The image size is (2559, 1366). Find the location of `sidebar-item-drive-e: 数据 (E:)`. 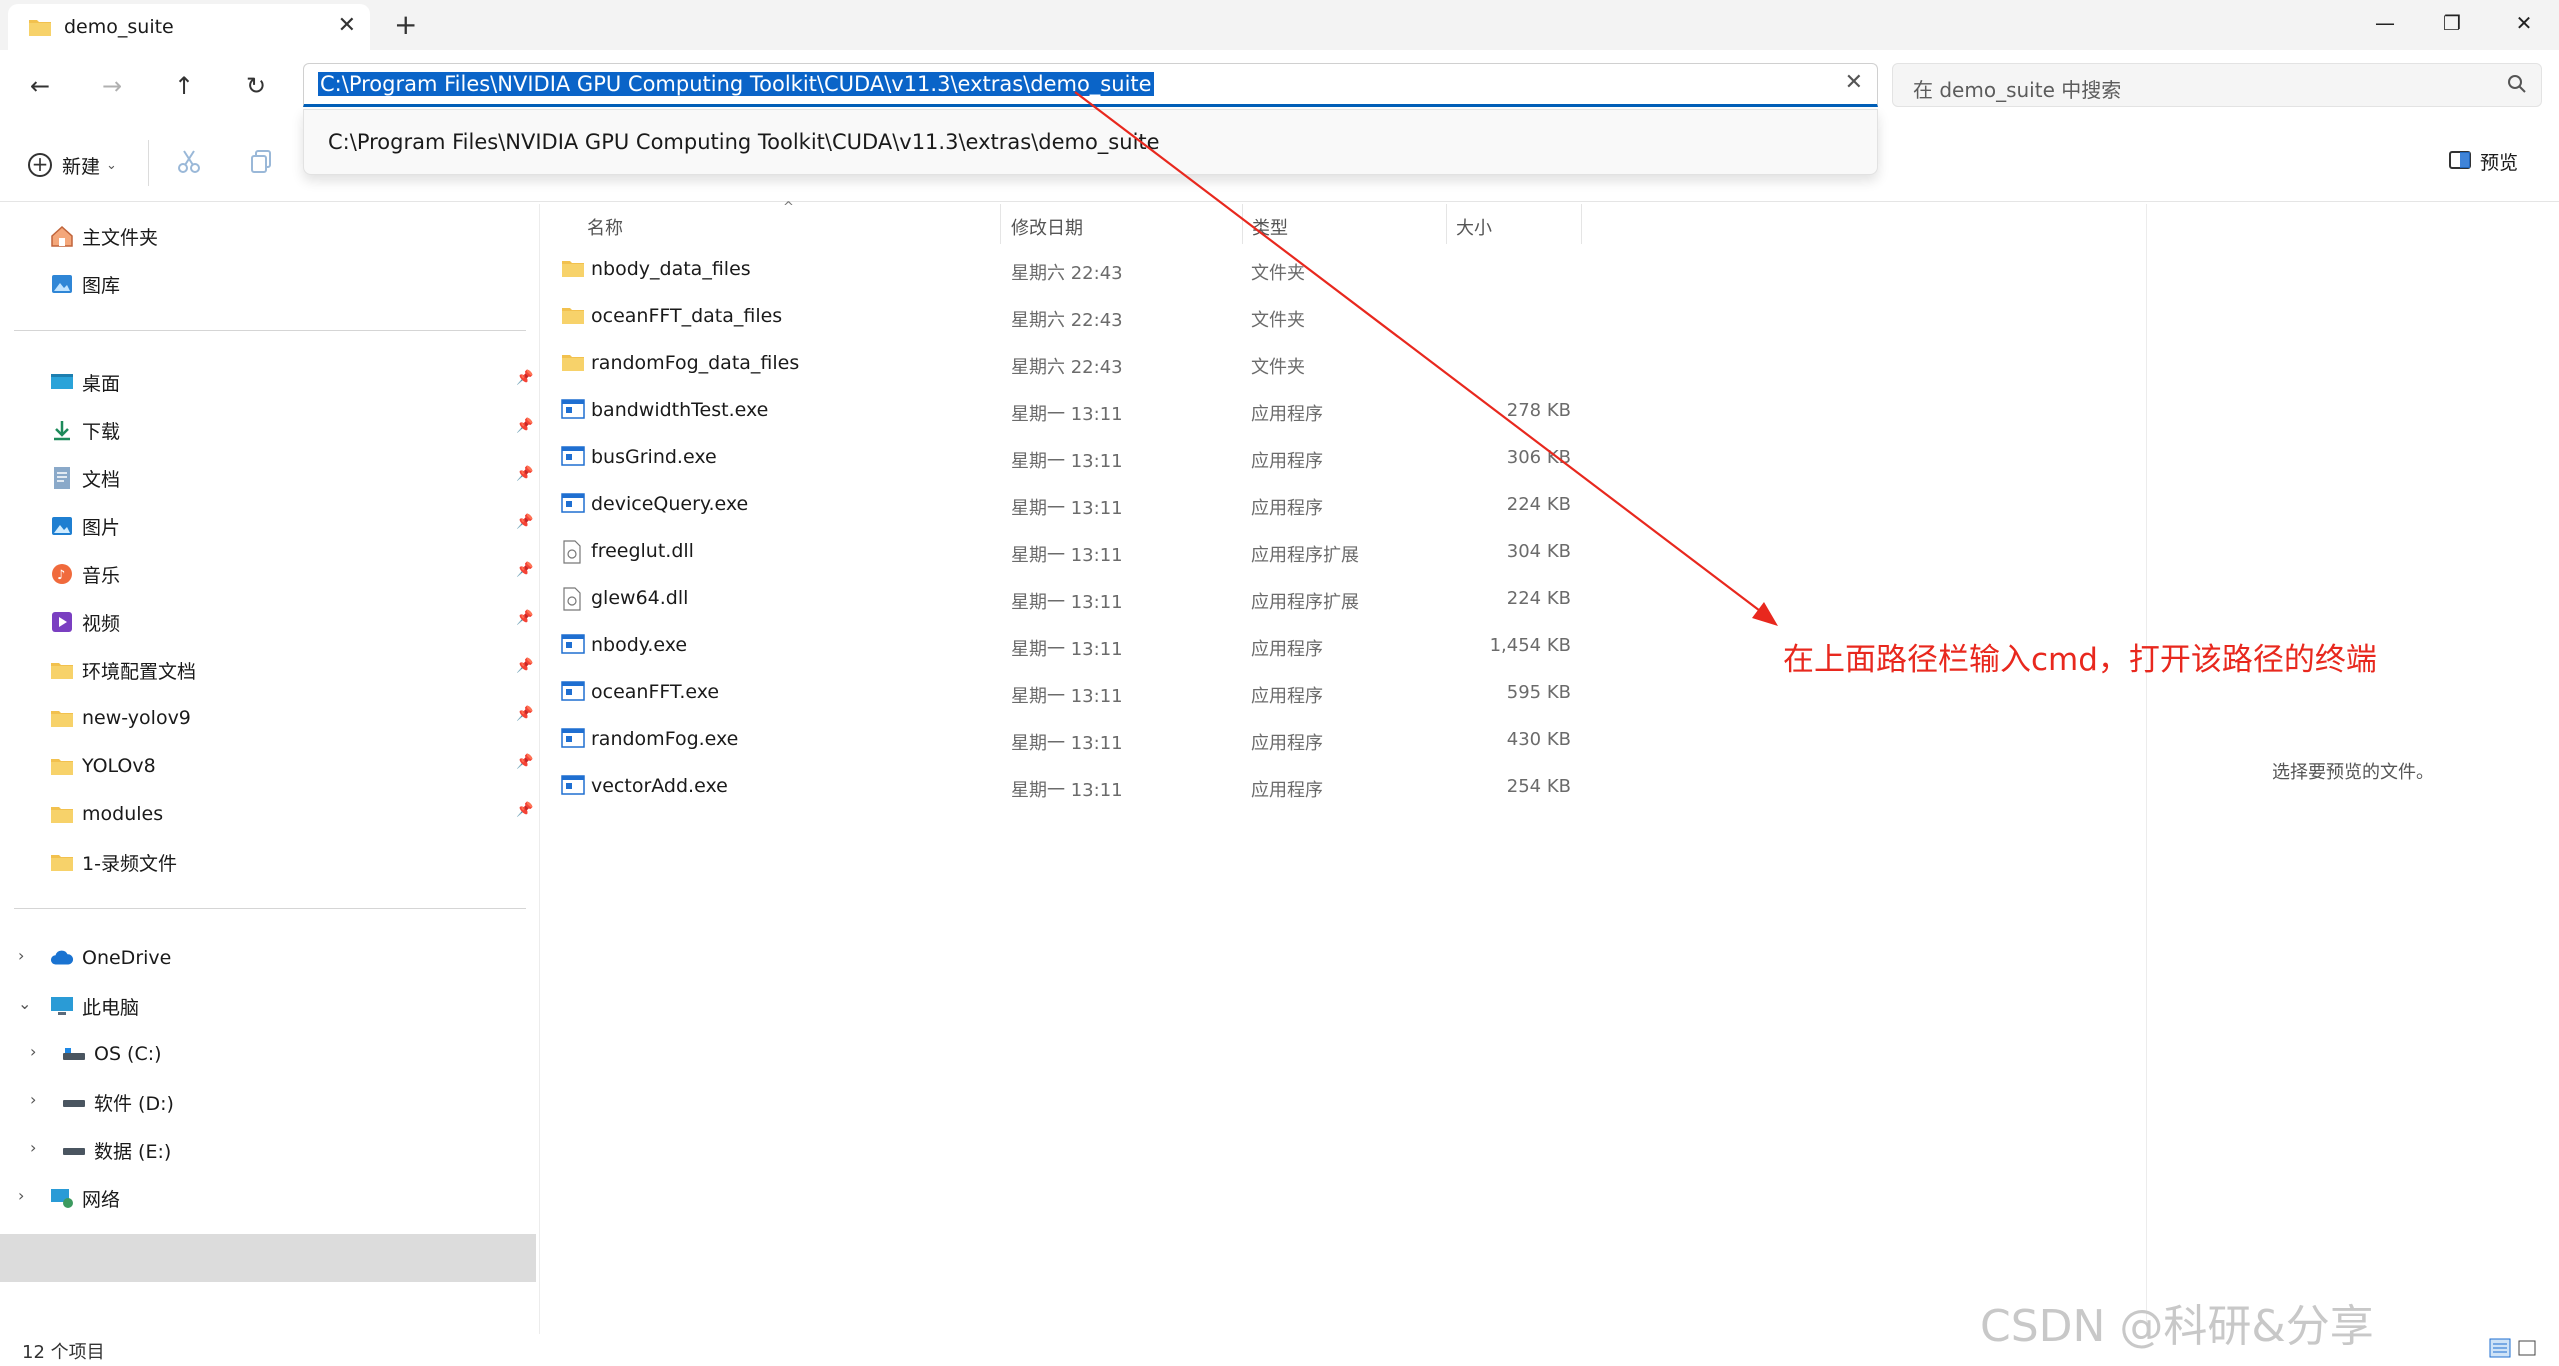

sidebar-item-drive-e: 数据 (E:) is located at coordinates (116, 1150).